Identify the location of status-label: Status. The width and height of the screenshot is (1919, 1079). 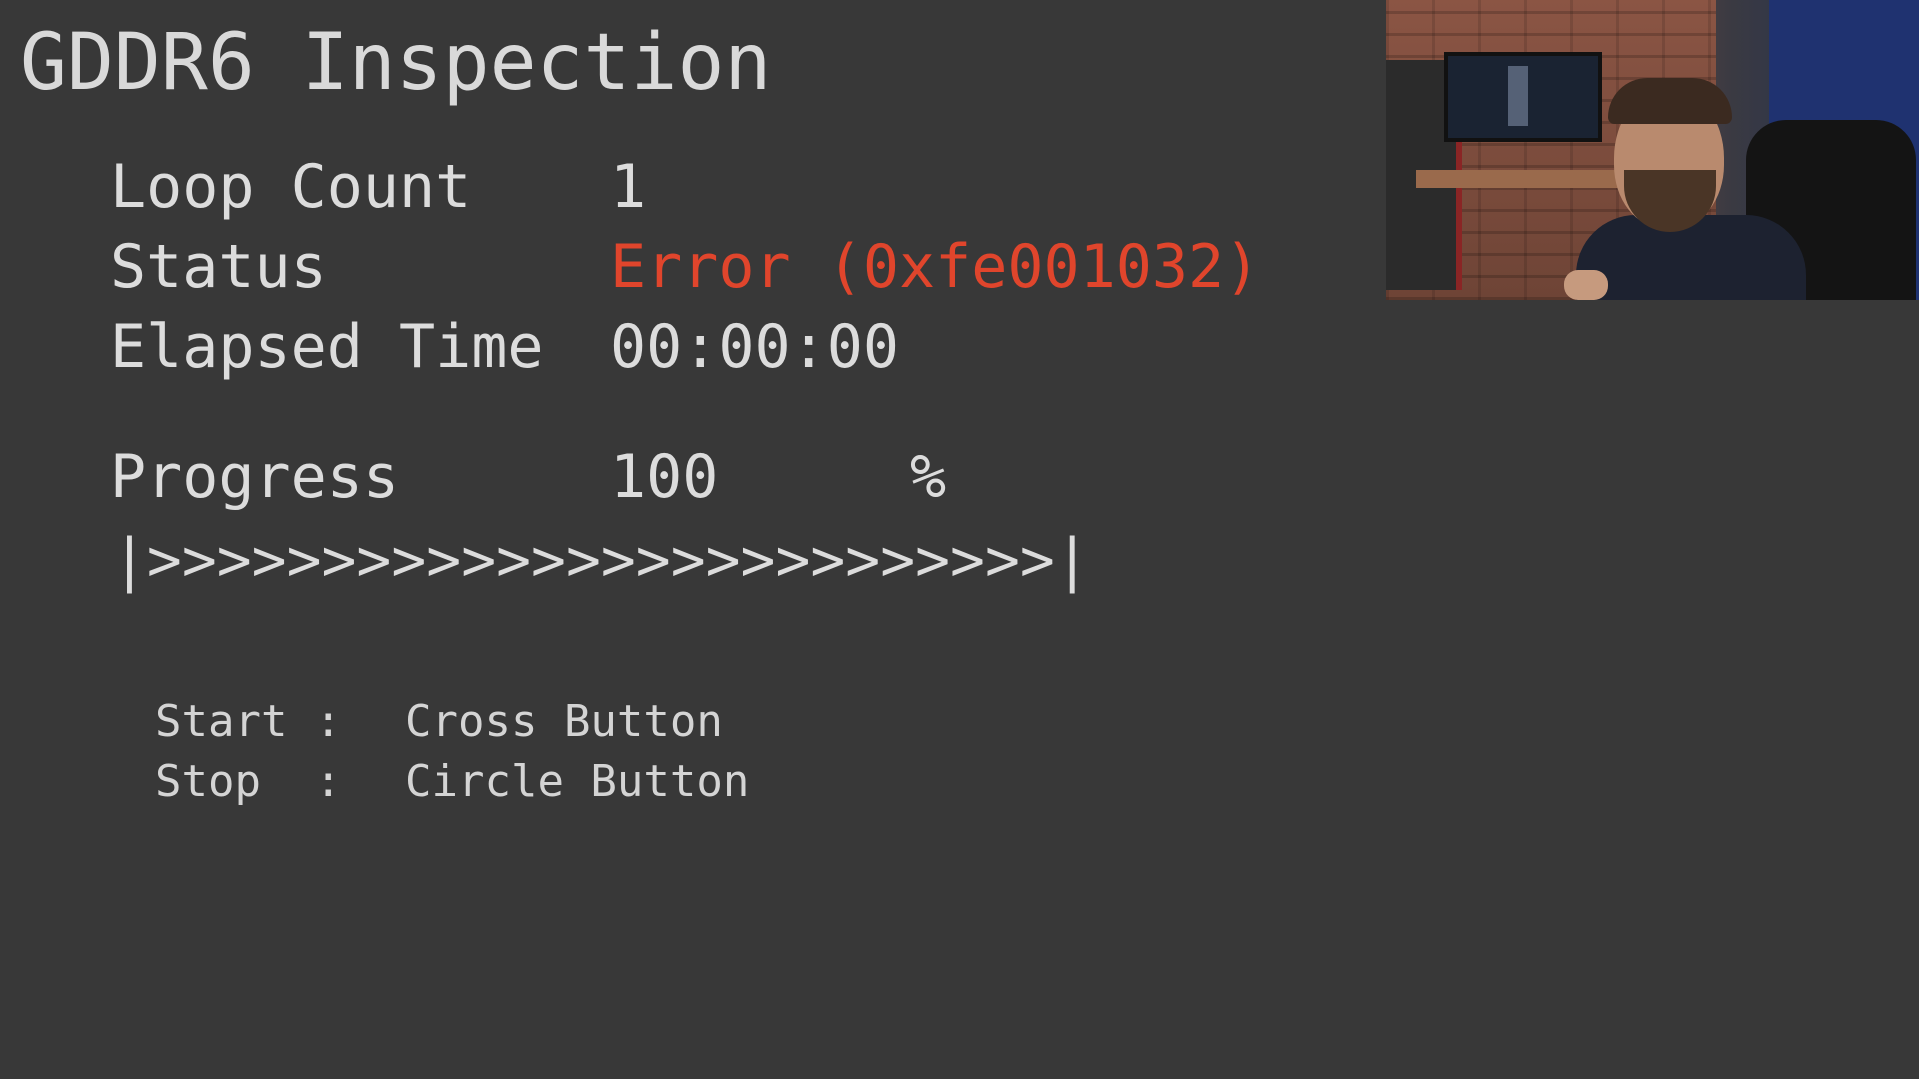
(218, 267).